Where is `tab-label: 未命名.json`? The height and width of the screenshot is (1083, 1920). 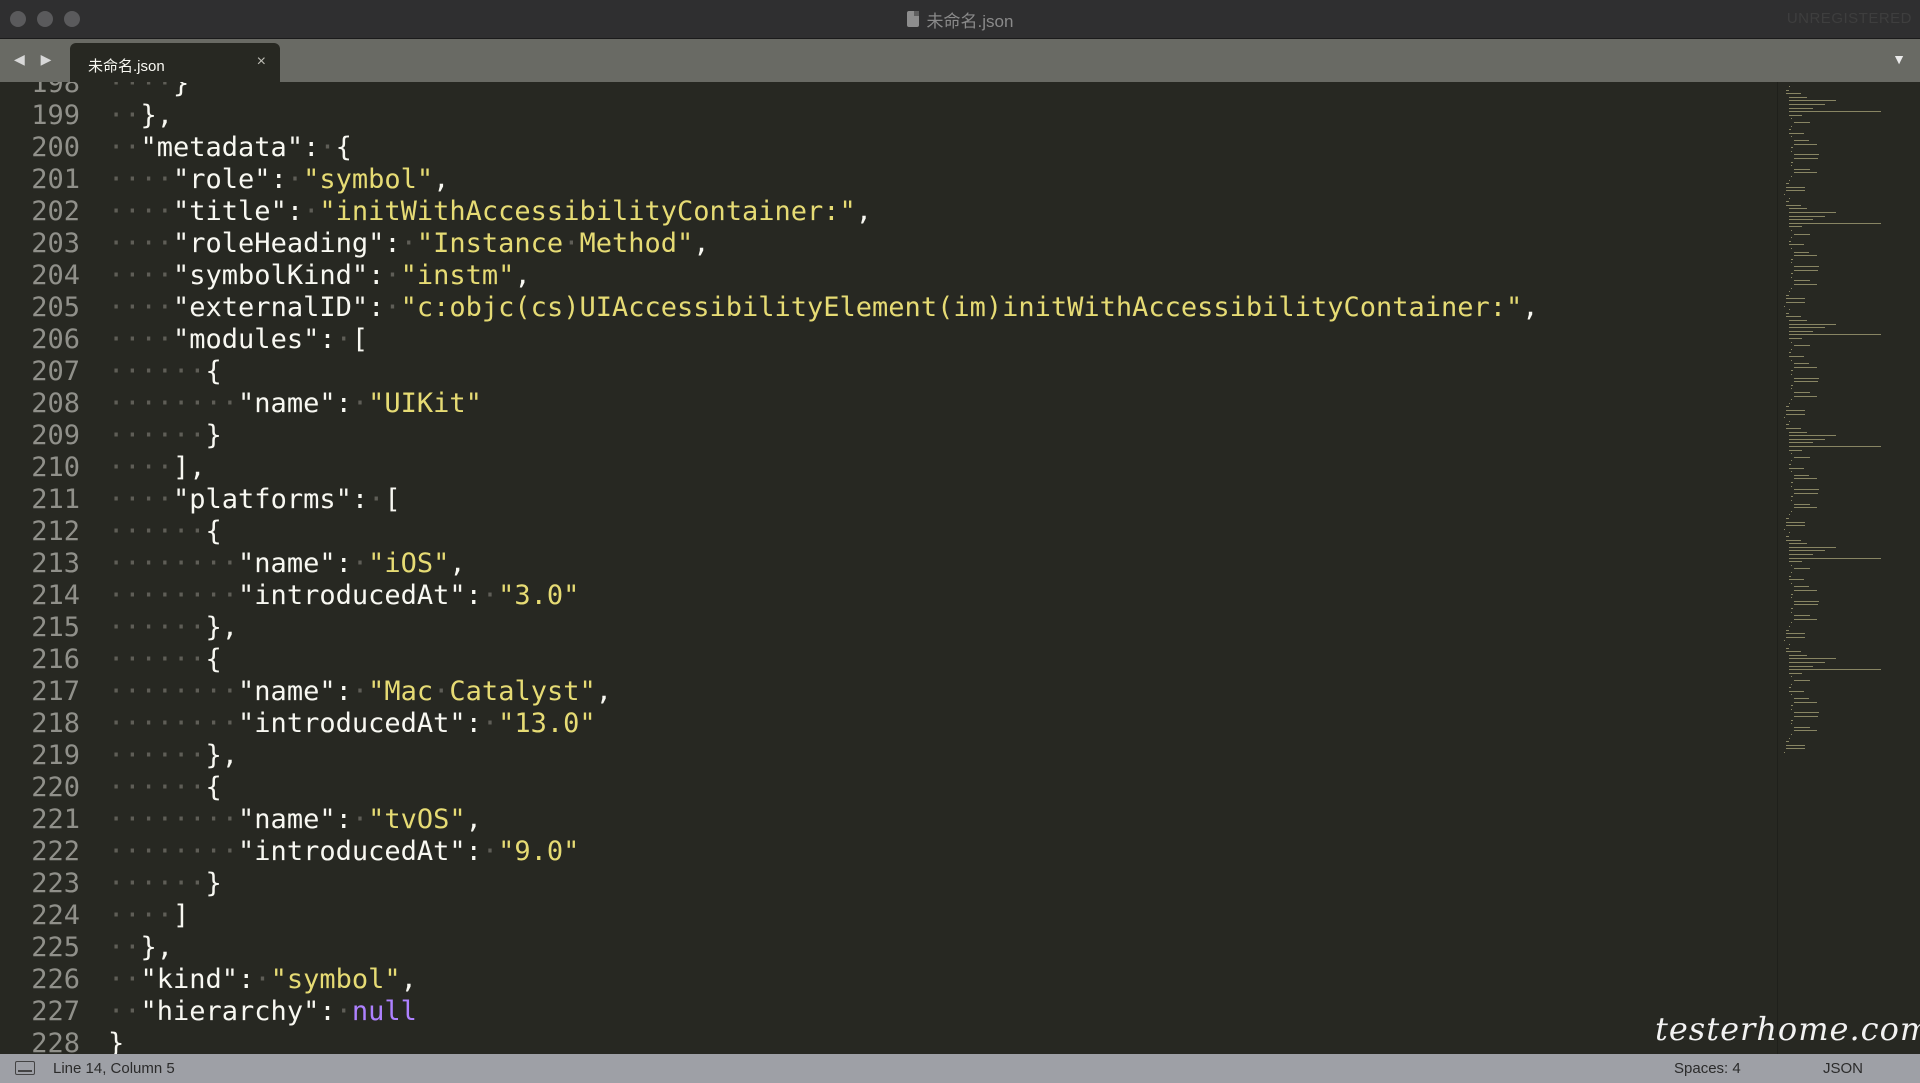
tab-label: 未命名.json is located at coordinates (126, 66).